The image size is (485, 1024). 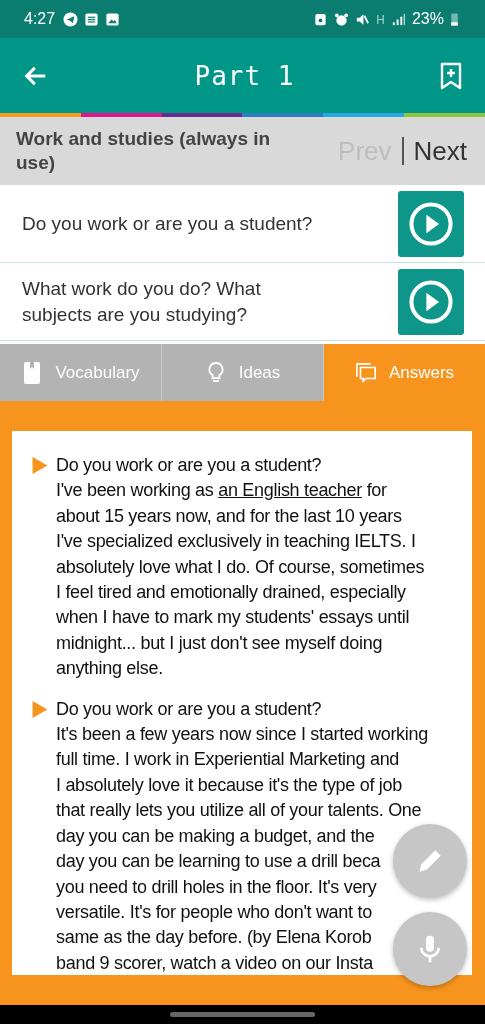 I want to click on question-text: Do you work or are you a student?, so click(x=168, y=223).